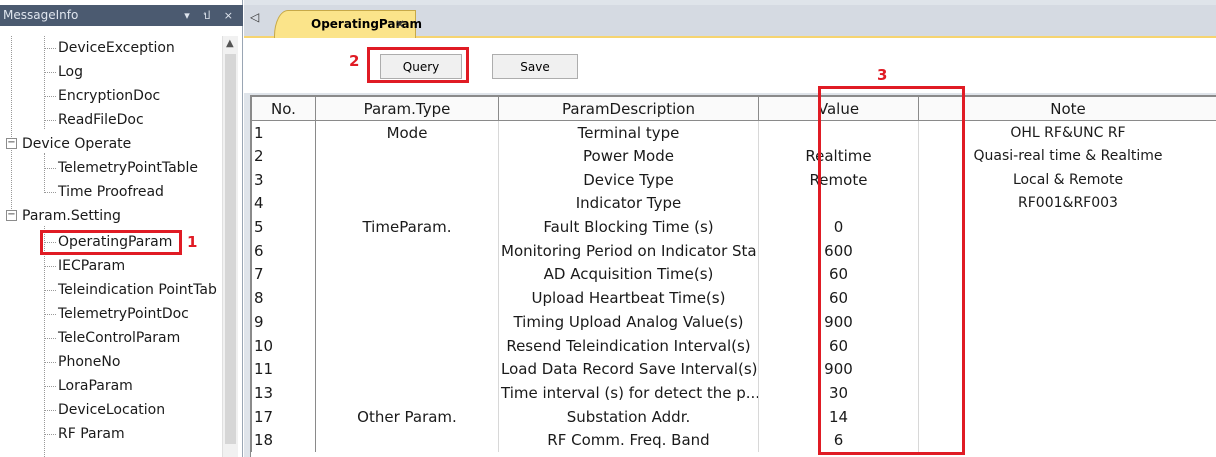 The height and width of the screenshot is (457, 1216). I want to click on tree-item-telemetry-point-table: TelemetryPointTable, so click(121, 168).